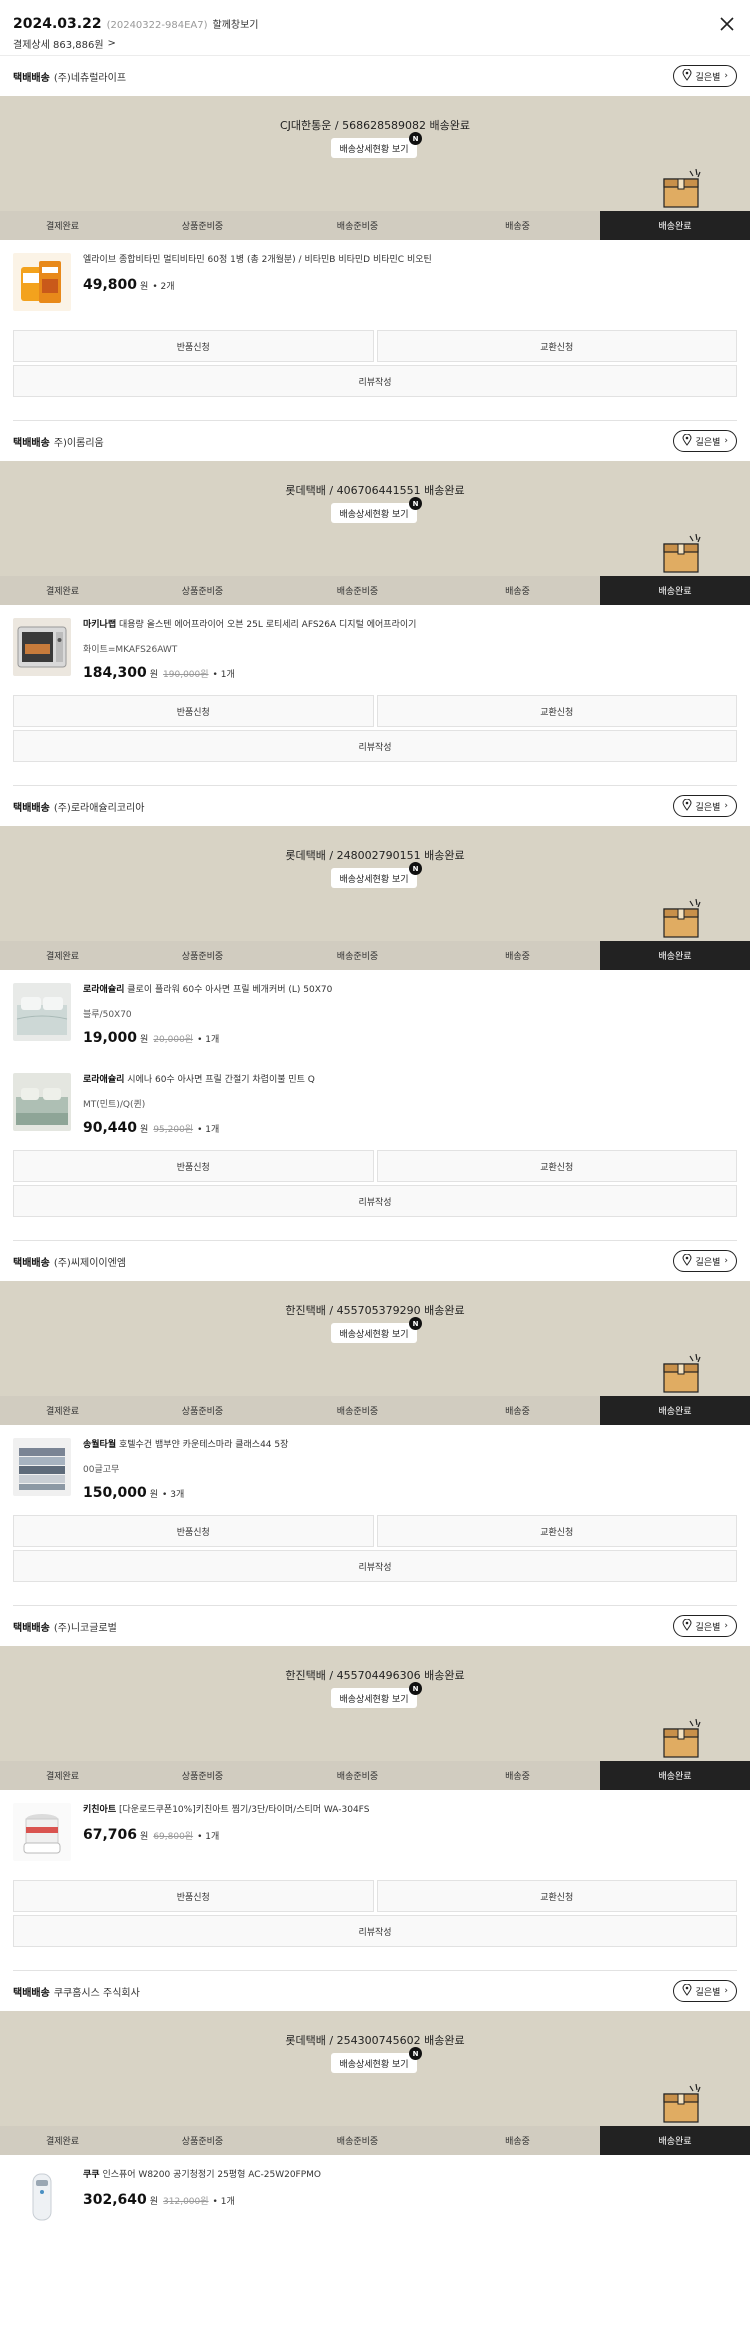 The image size is (750, 2329). I want to click on tracking-banner: 롯데택배 / 406706441551 배송완료 배송상세현황 보기 N, so click(375, 518).